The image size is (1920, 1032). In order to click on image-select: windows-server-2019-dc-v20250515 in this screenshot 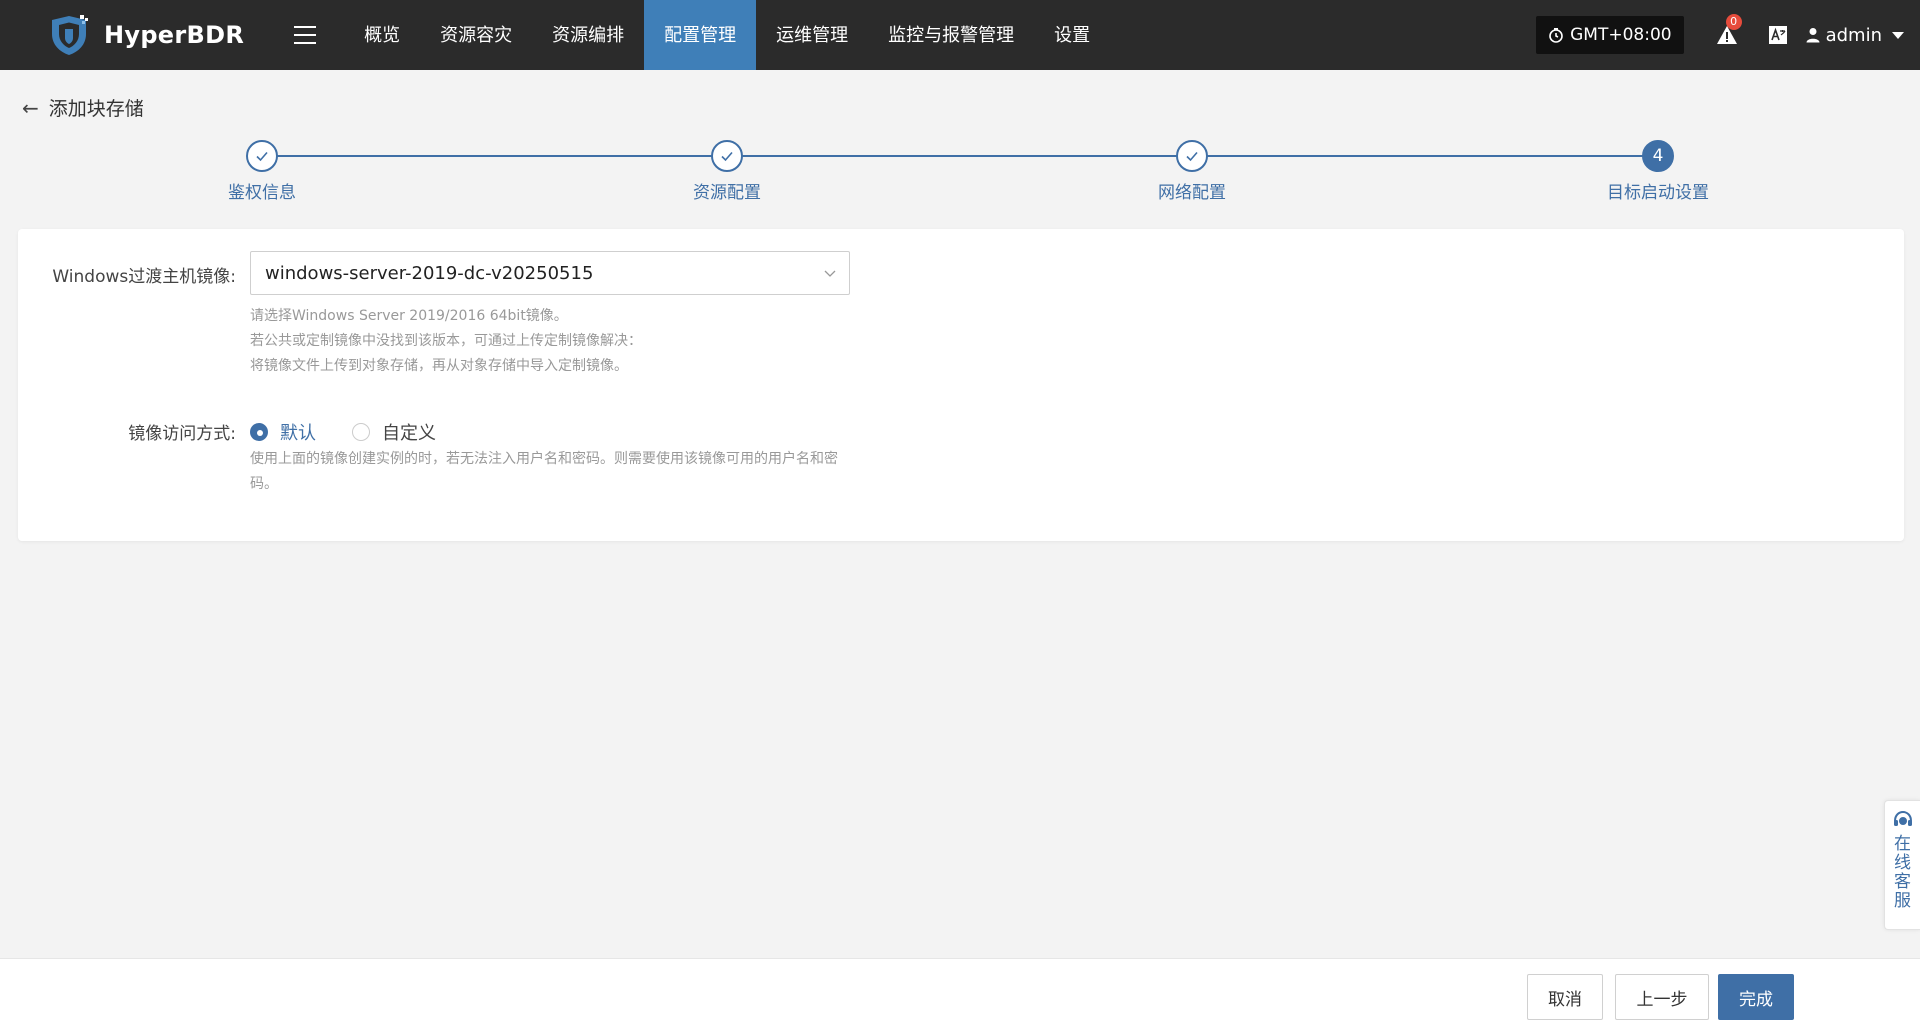, I will do `click(550, 273)`.